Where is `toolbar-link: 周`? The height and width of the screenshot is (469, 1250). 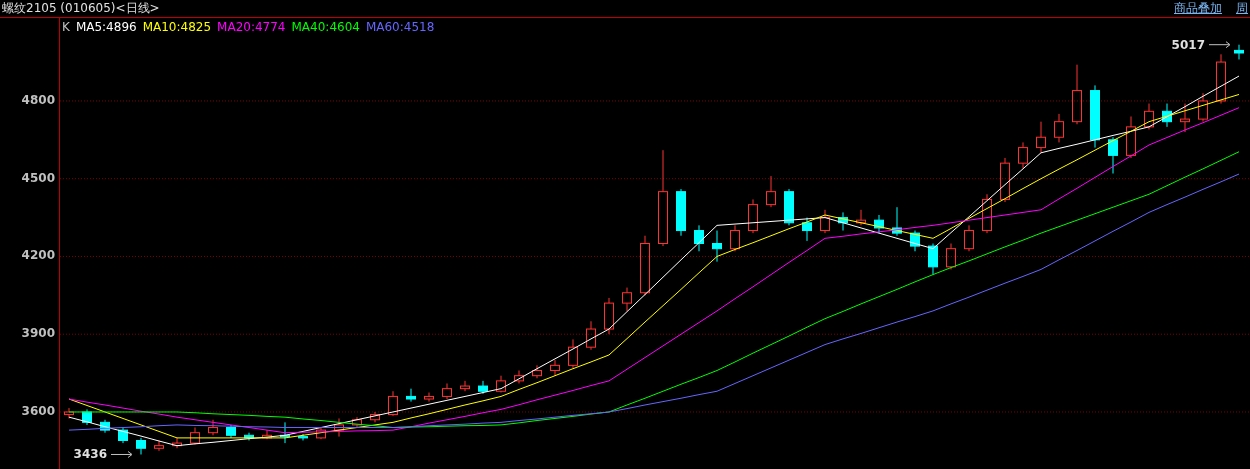
toolbar-link: 周 is located at coordinates (1242, 8).